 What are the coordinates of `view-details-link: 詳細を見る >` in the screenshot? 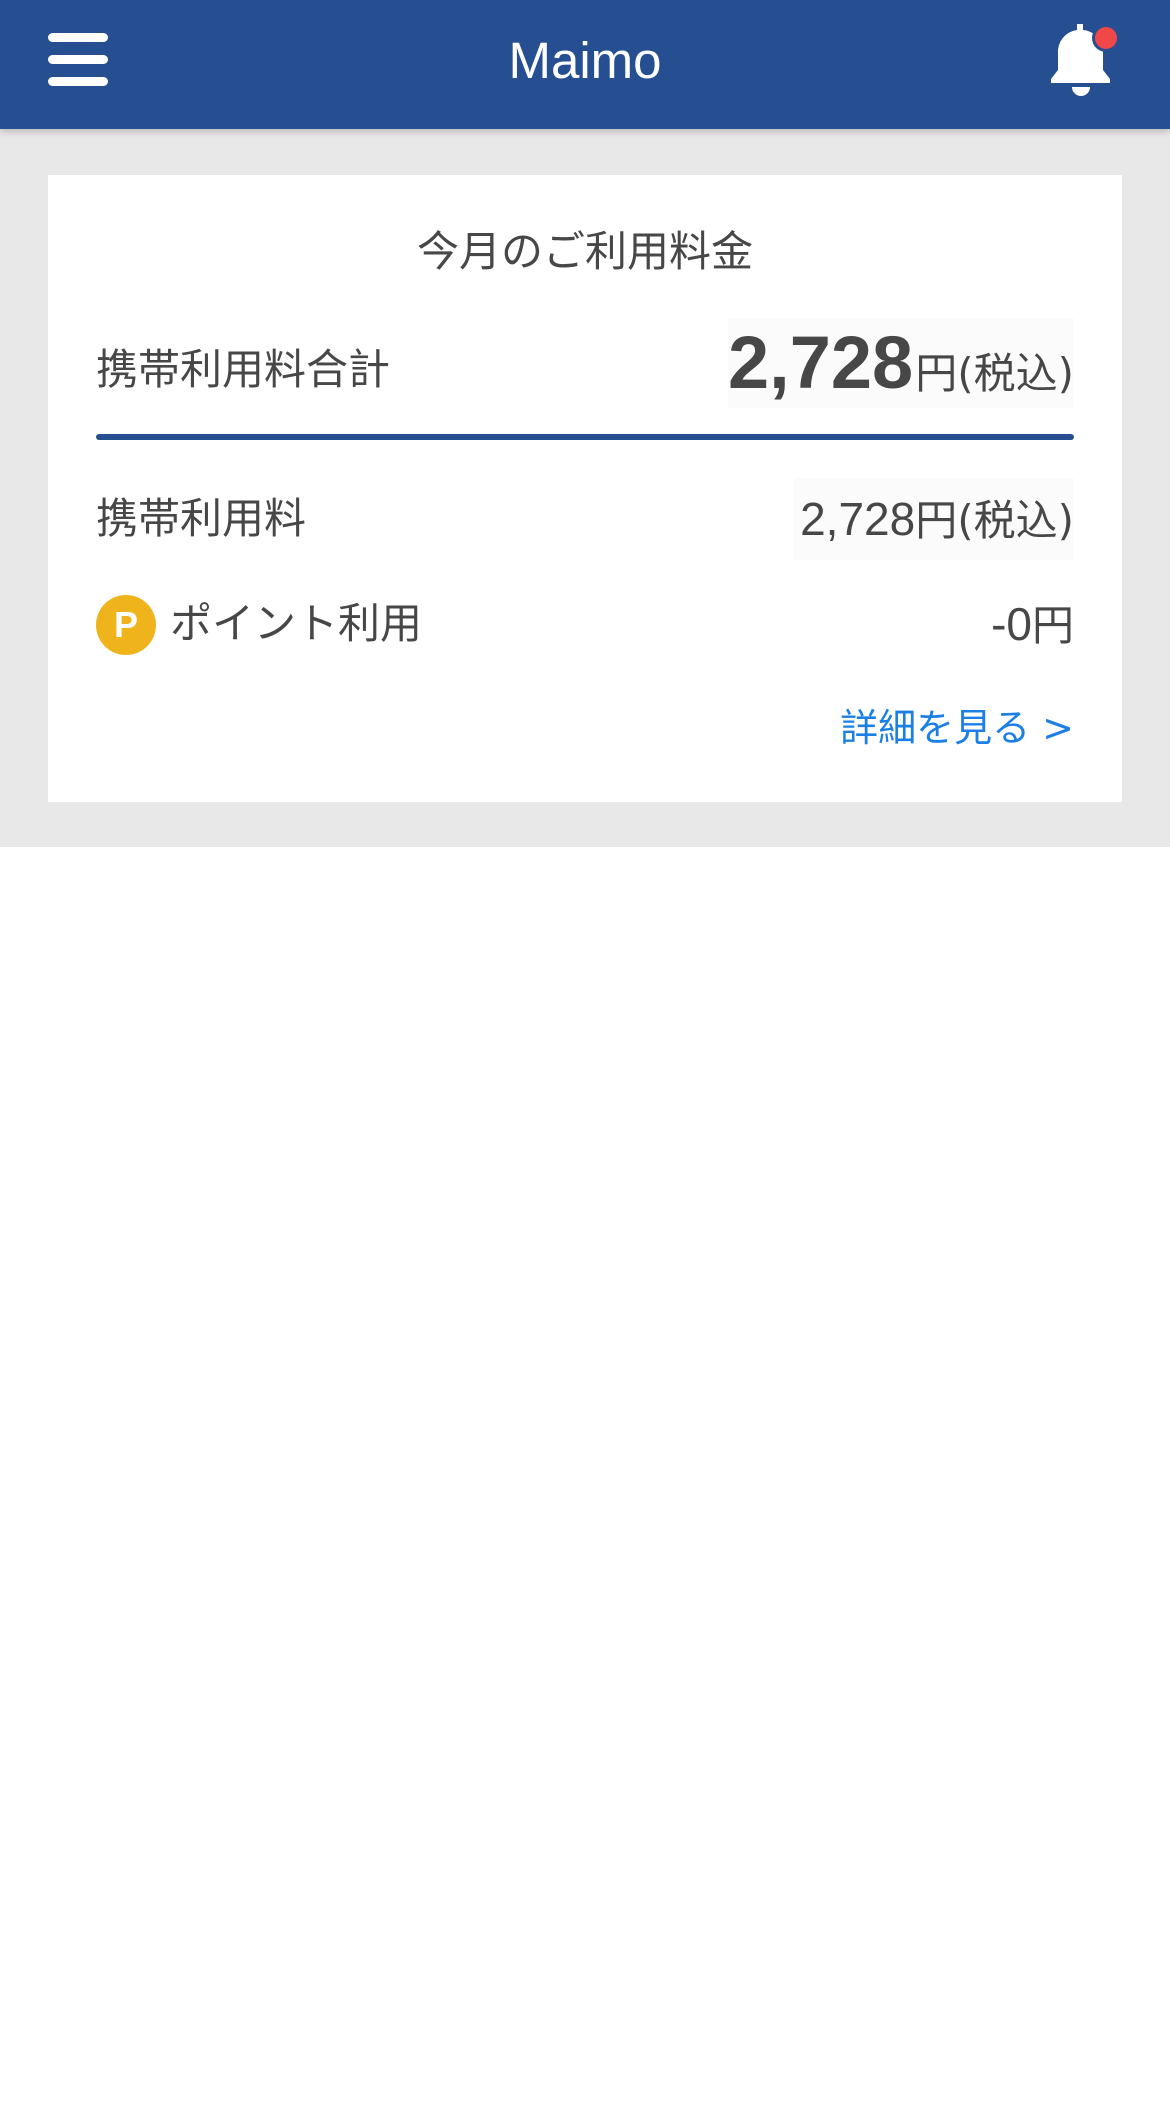 It's located at (957, 728).